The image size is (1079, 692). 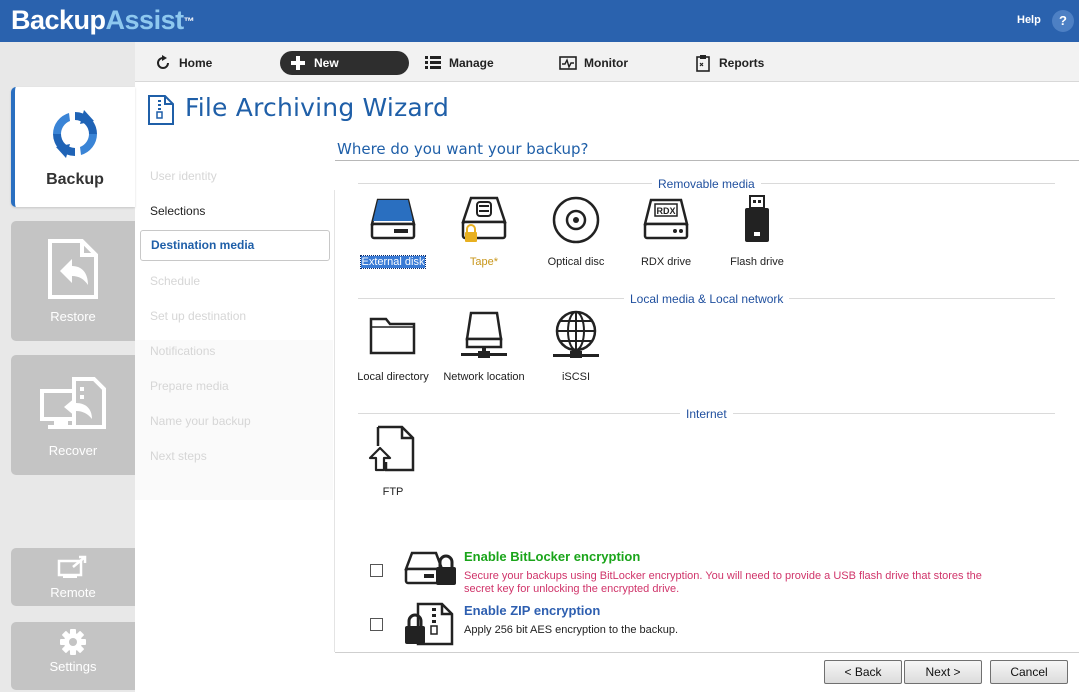 What do you see at coordinates (189, 386) in the screenshot?
I see `step-prepare-media: Prepare media` at bounding box center [189, 386].